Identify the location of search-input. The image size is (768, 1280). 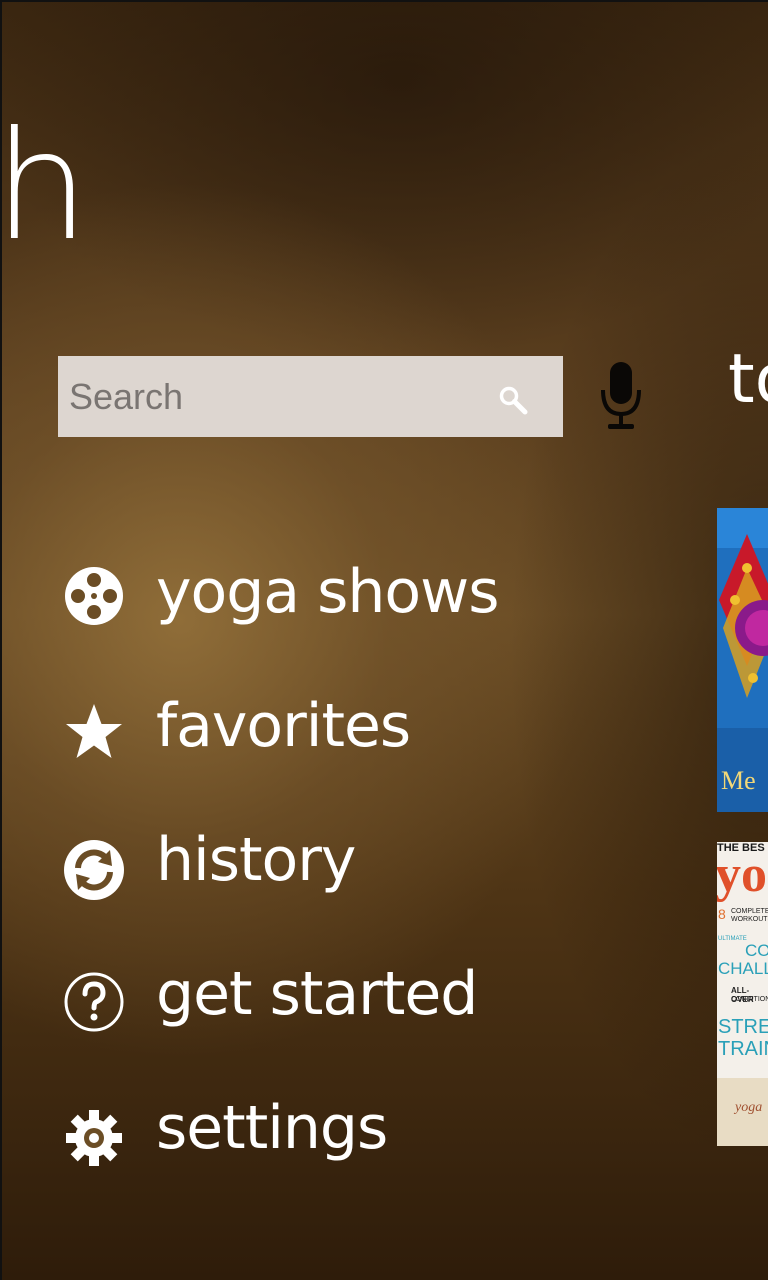
(268, 396).